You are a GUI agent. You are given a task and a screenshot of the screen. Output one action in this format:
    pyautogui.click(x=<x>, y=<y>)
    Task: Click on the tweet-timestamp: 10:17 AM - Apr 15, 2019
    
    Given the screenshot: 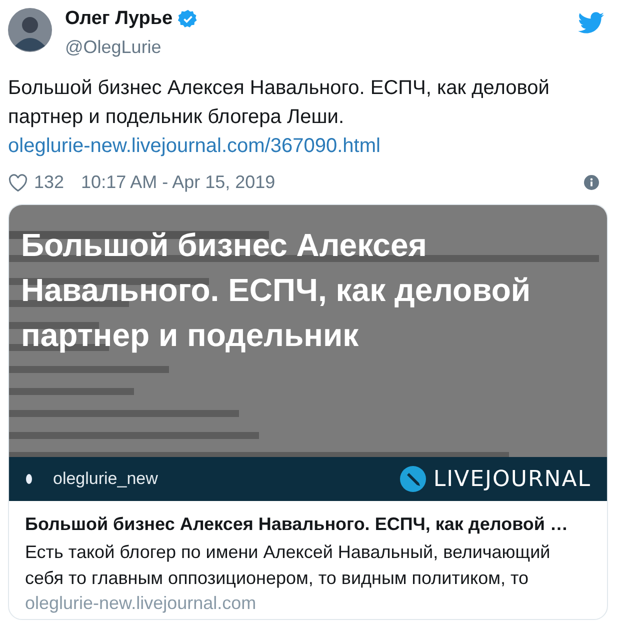 What is the action you would take?
    pyautogui.click(x=178, y=182)
    